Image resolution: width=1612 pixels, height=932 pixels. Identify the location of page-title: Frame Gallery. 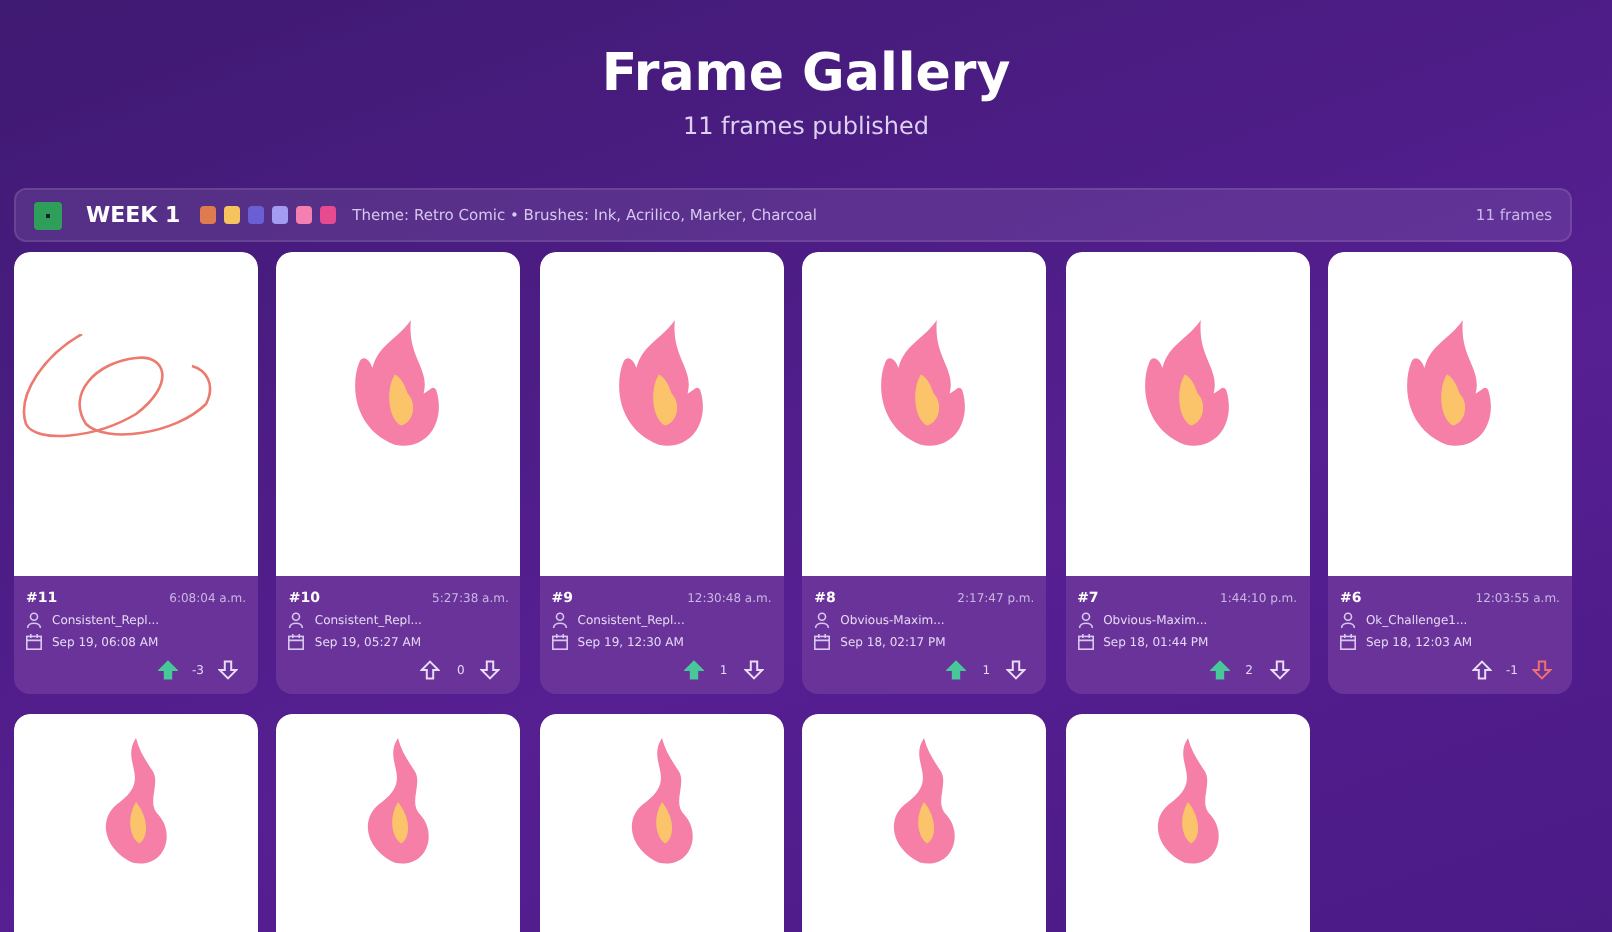
(806, 74).